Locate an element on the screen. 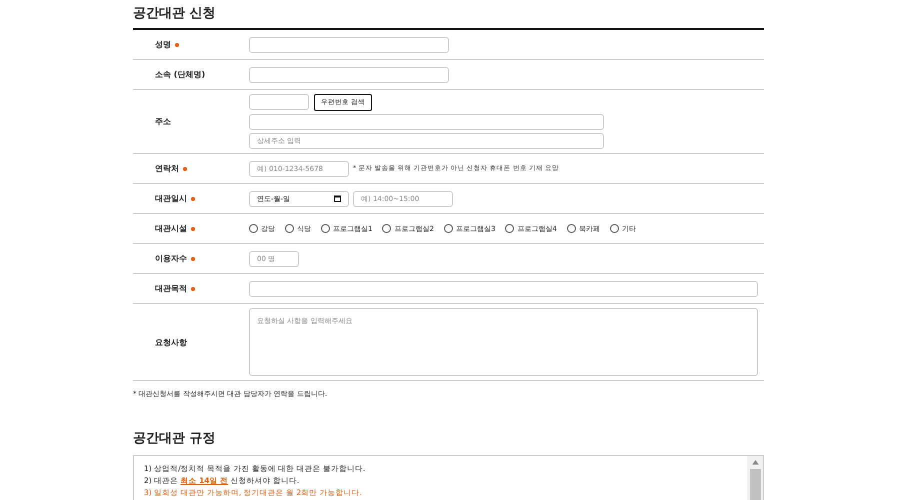  scrollbar is located at coordinates (755, 478).